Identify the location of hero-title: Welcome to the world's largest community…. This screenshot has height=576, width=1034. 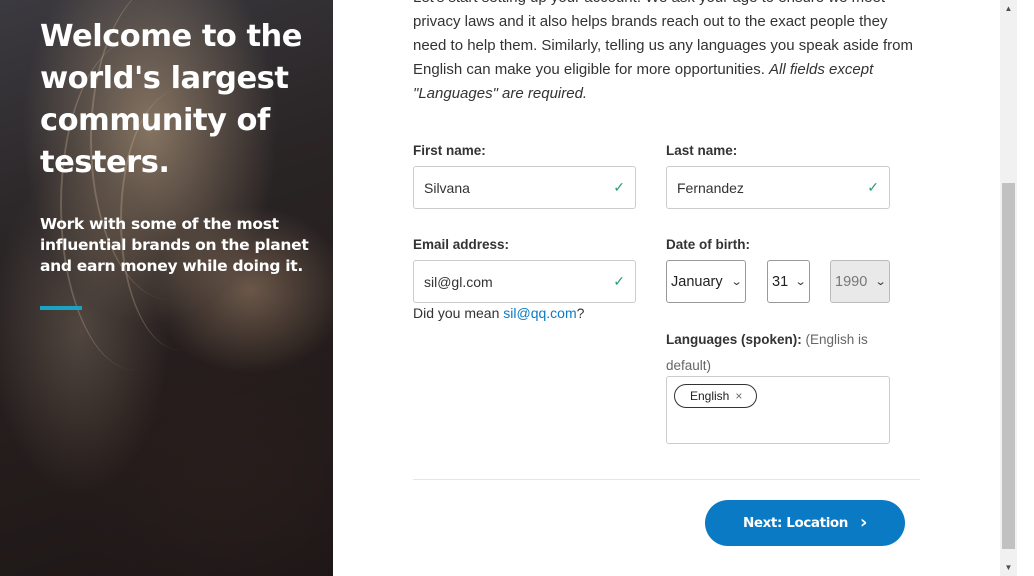
(171, 99).